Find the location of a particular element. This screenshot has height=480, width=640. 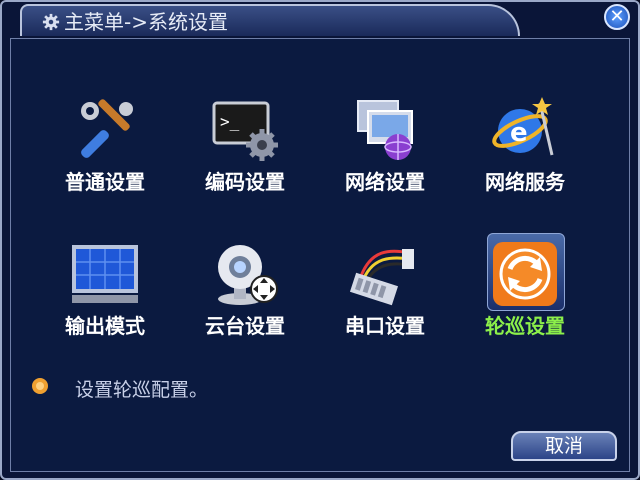

menu-item-general: 普通设置 is located at coordinates (105, 150).